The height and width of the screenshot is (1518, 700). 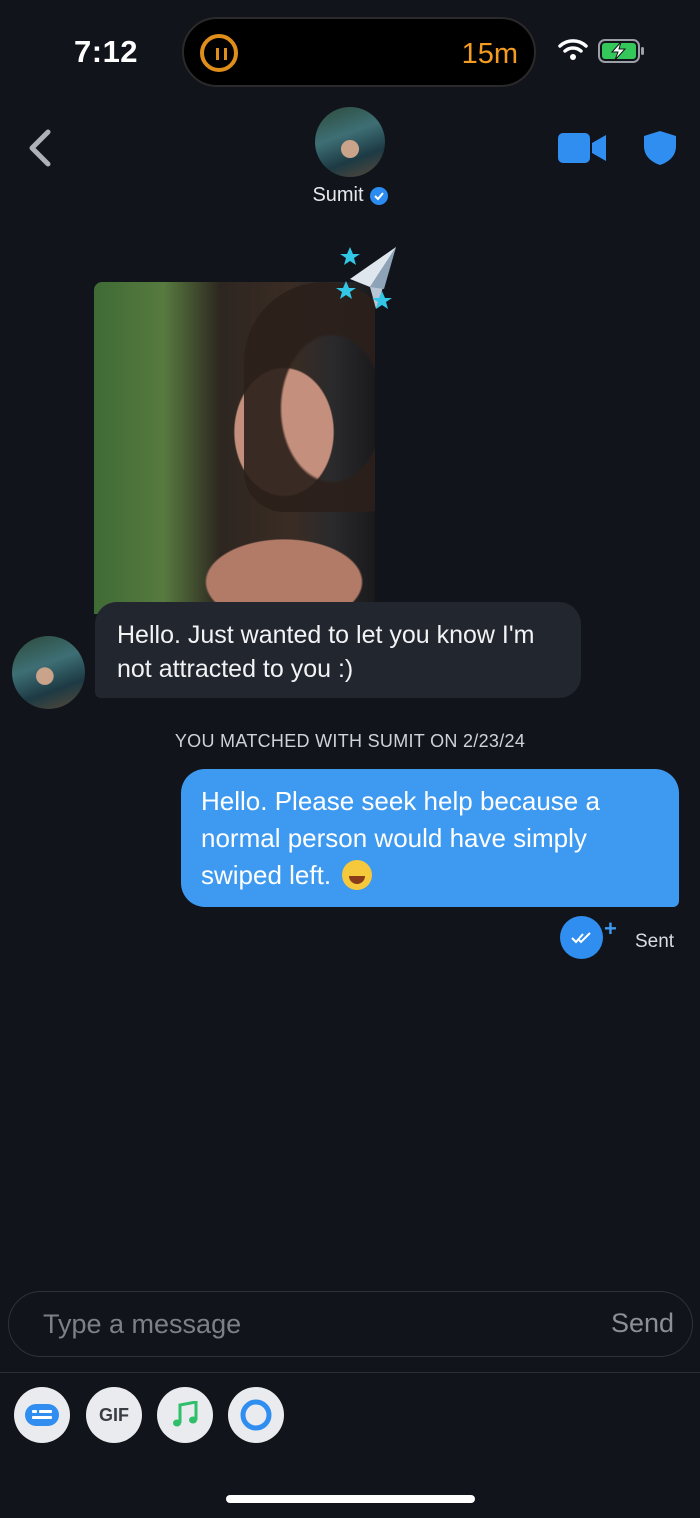 I want to click on divider, so click(x=350, y=1372).